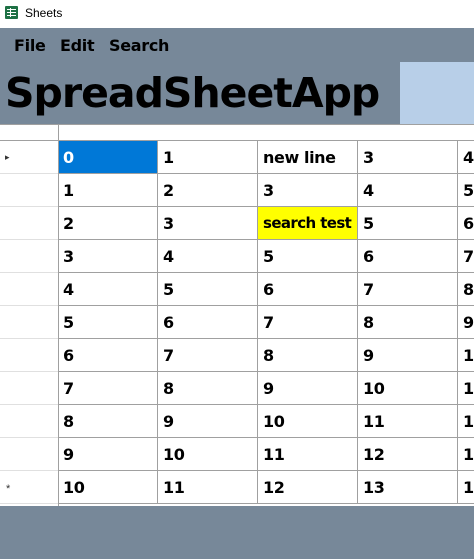  I want to click on grid-cell: 0, so click(108, 157).